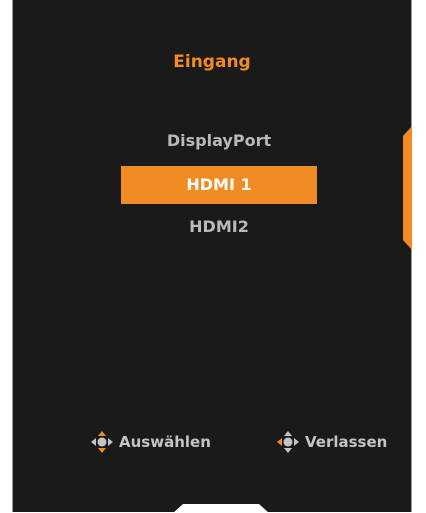 The image size is (426, 513). Describe the element at coordinates (219, 185) in the screenshot. I see `input-option-hdmi1: HDMI 1` at that location.